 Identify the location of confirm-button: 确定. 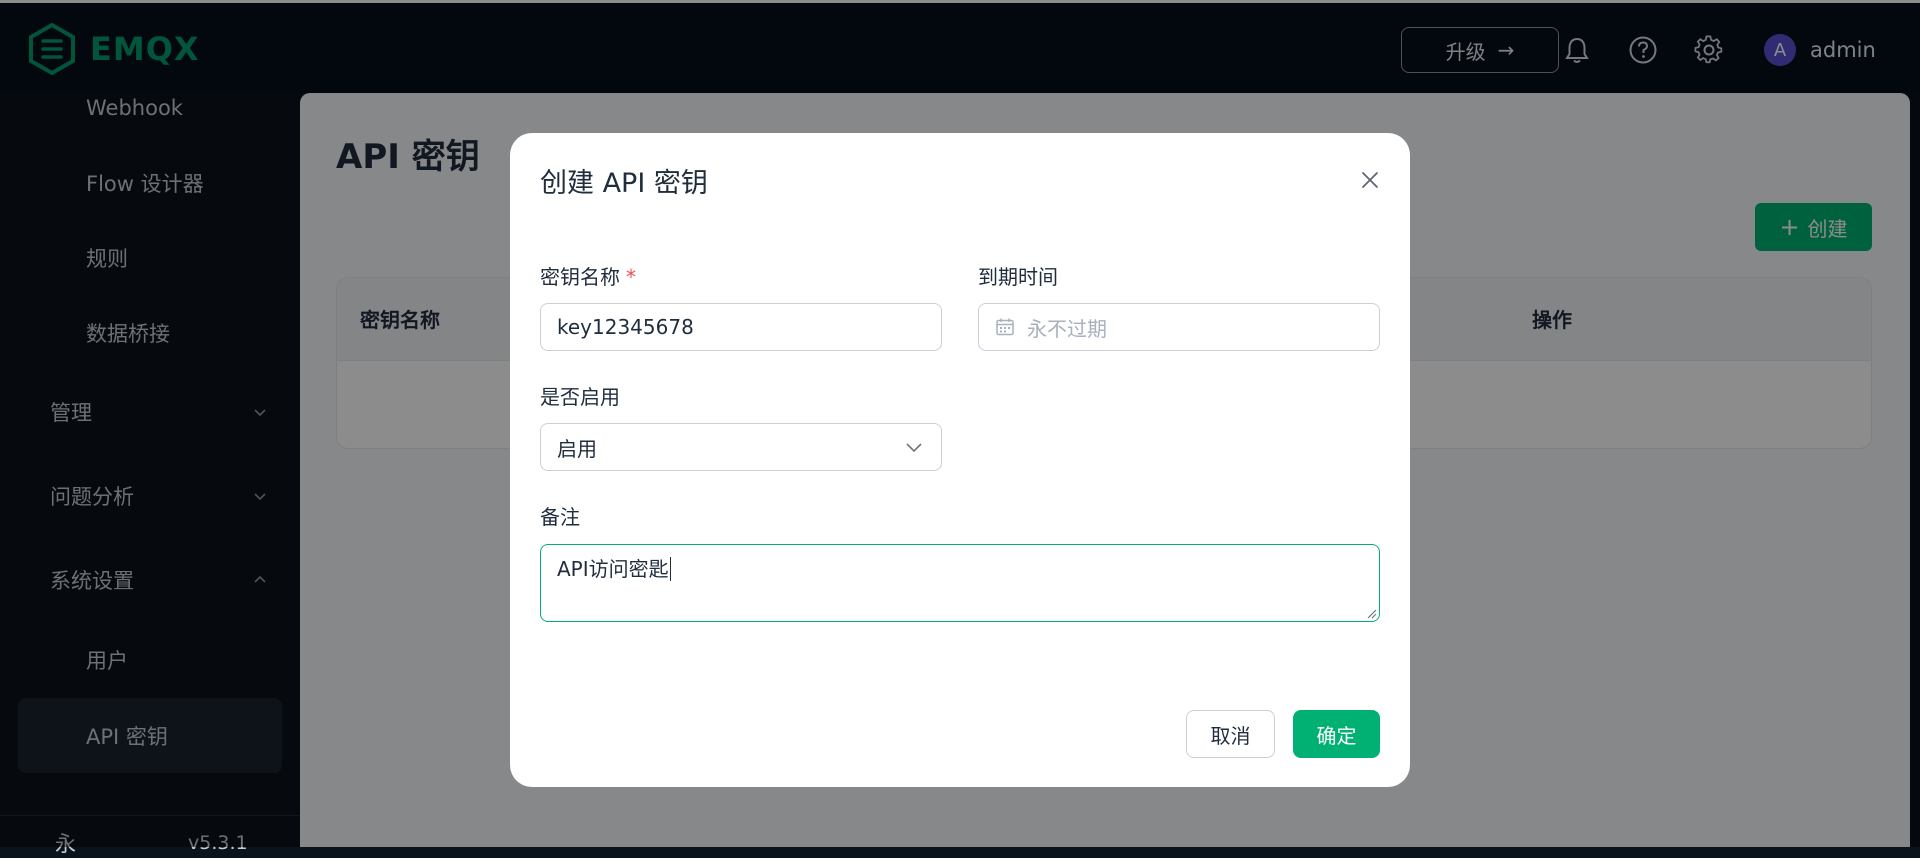
(1336, 734).